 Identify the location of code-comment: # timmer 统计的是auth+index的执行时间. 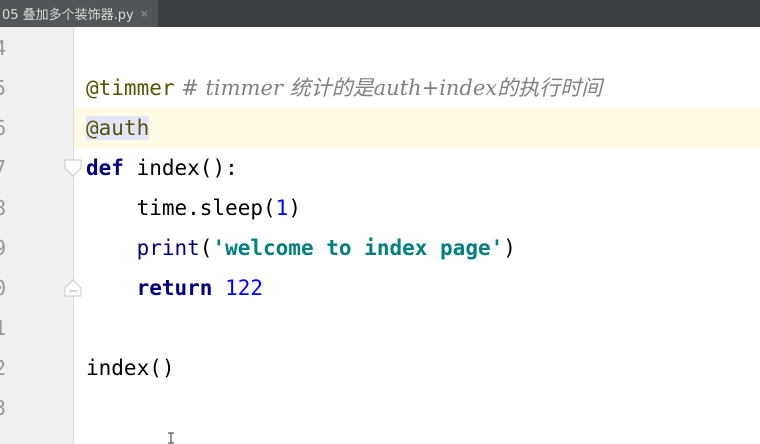
(388, 88).